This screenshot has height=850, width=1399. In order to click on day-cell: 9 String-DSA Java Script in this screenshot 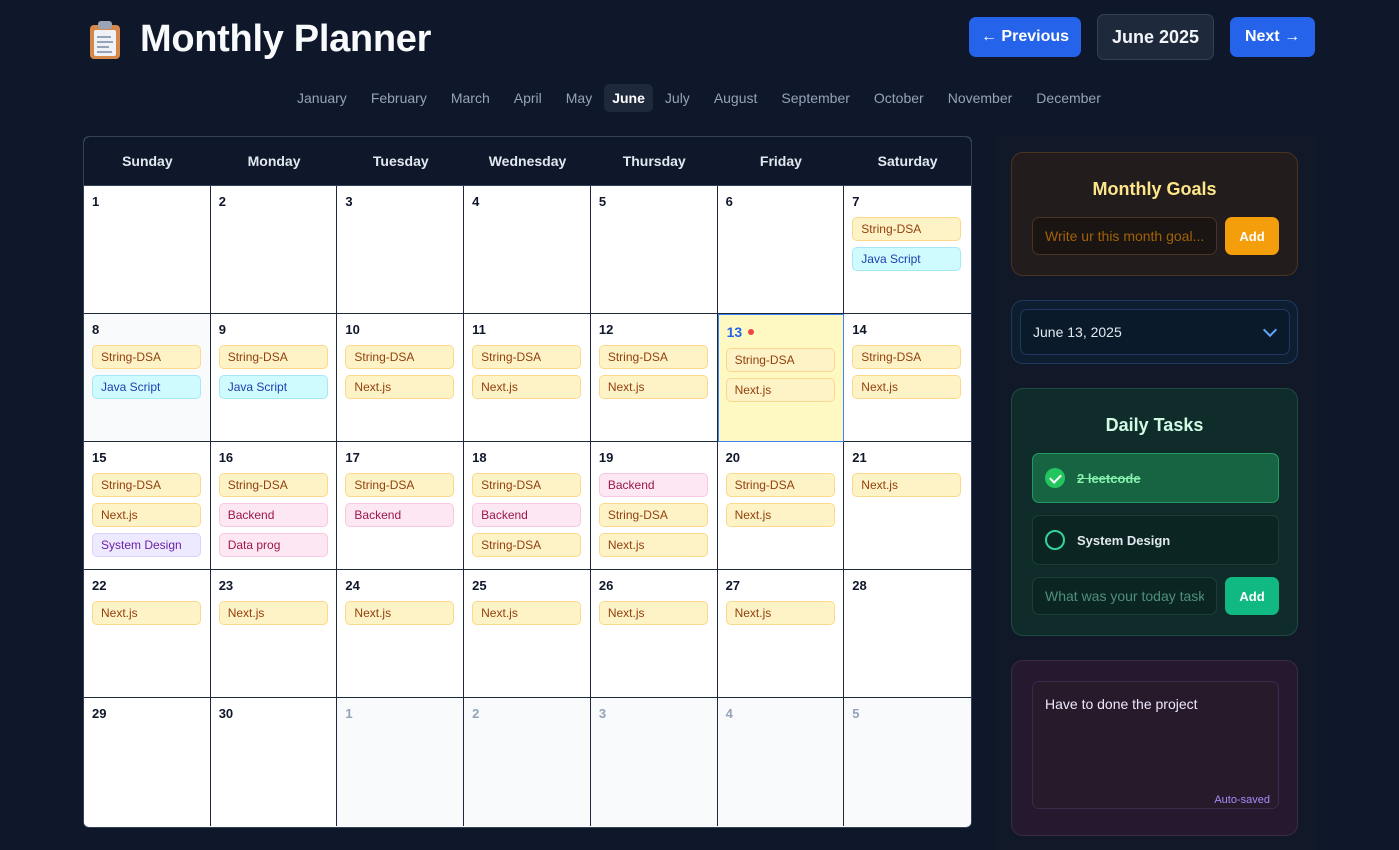, I will do `click(274, 378)`.